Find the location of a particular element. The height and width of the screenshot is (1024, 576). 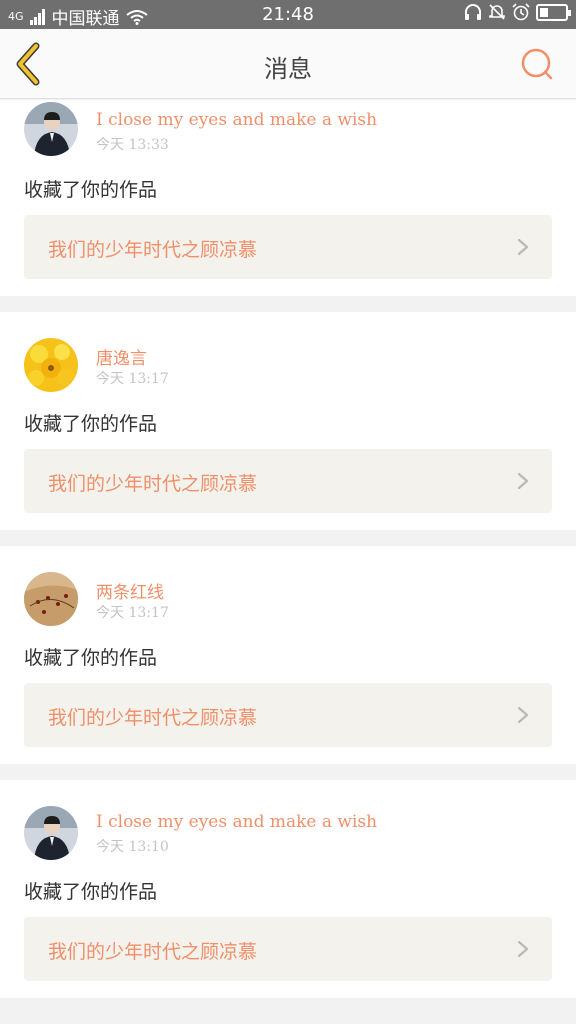

timestamp: 今天 13:10 is located at coordinates (132, 847).